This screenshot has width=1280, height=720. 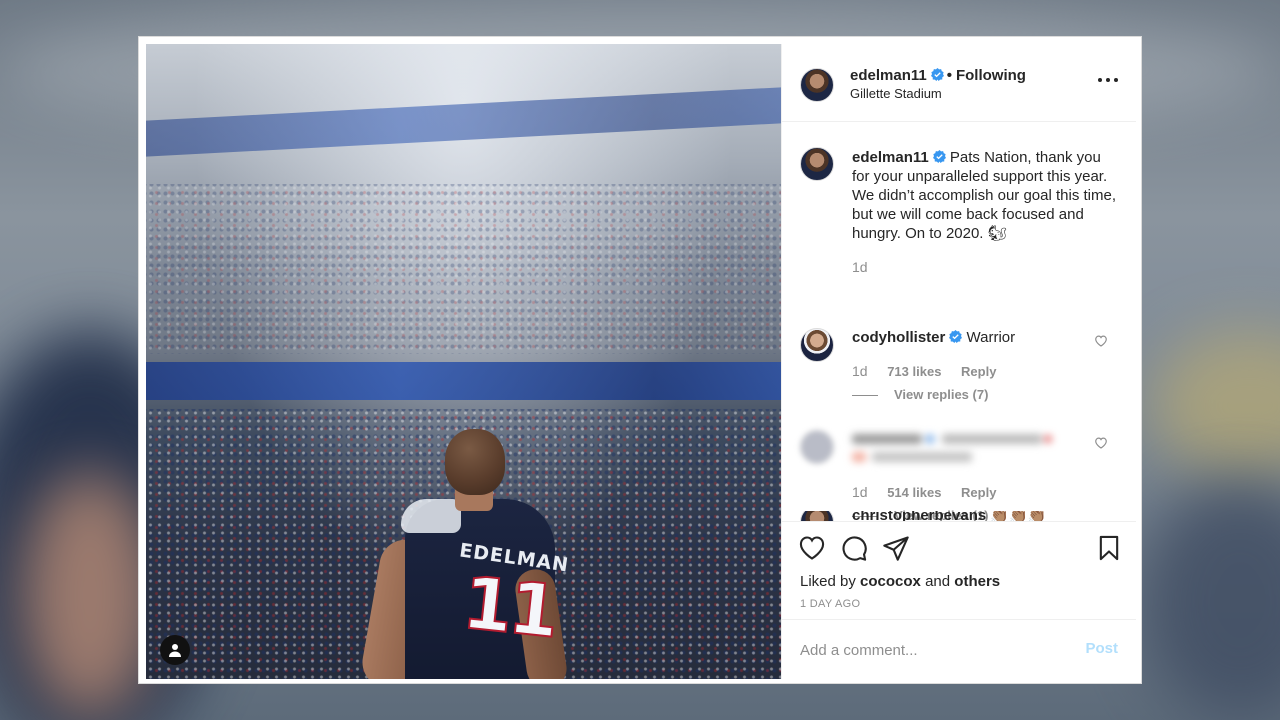 I want to click on liked-by-and: and, so click(x=938, y=581).